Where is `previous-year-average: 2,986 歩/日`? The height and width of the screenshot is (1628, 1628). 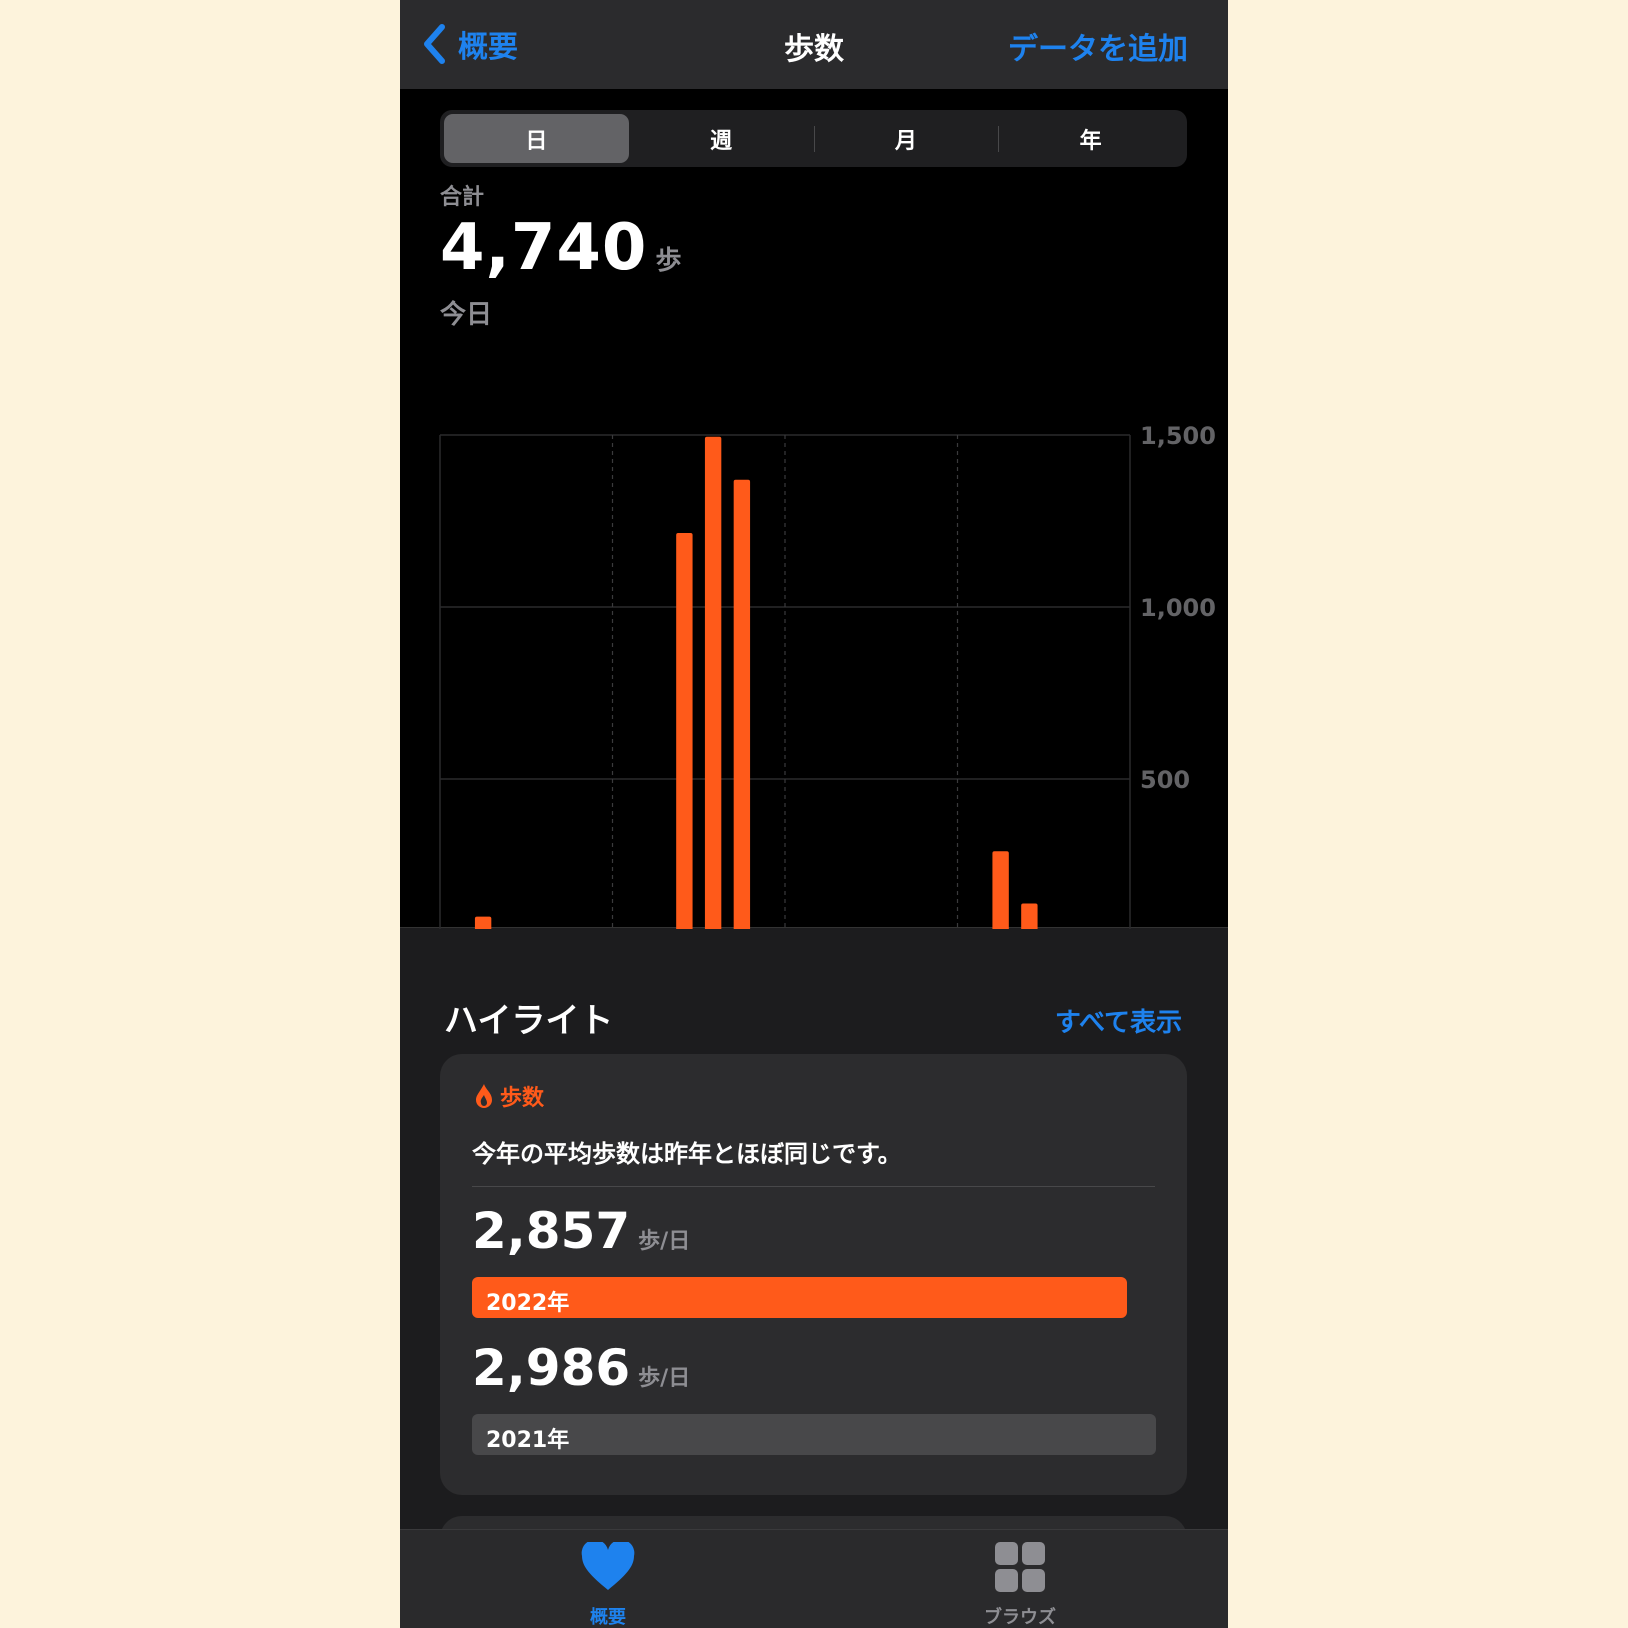 previous-year-average: 2,986 歩/日 is located at coordinates (581, 1368).